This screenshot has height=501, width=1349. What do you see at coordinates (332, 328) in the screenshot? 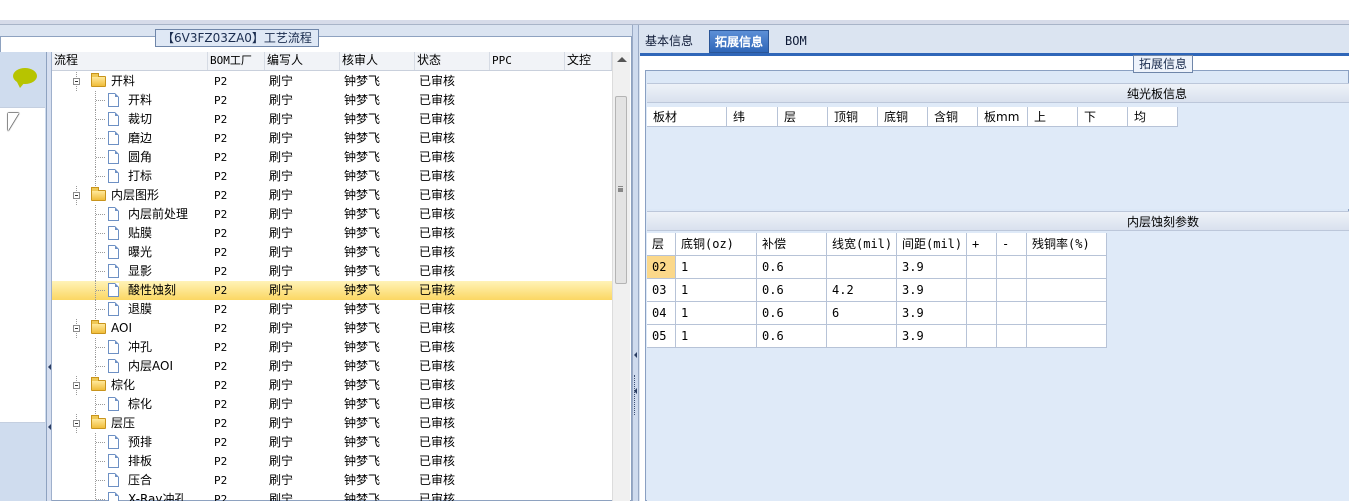
I see `table-row: AOI P2 刷宁 钟梦飞 已审核` at bounding box center [332, 328].